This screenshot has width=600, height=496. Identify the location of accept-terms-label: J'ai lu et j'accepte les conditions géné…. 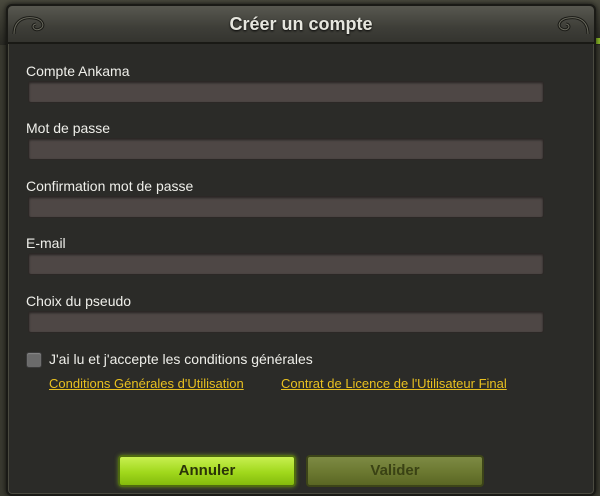
(181, 359).